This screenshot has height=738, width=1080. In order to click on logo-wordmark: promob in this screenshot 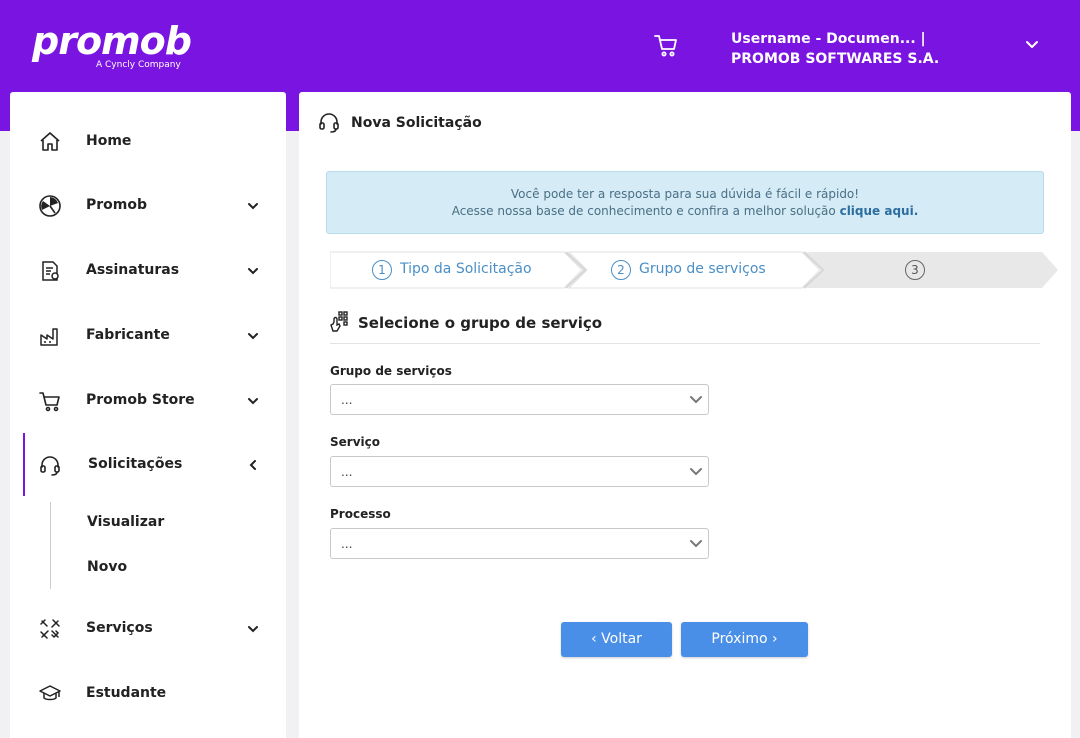, I will do `click(112, 41)`.